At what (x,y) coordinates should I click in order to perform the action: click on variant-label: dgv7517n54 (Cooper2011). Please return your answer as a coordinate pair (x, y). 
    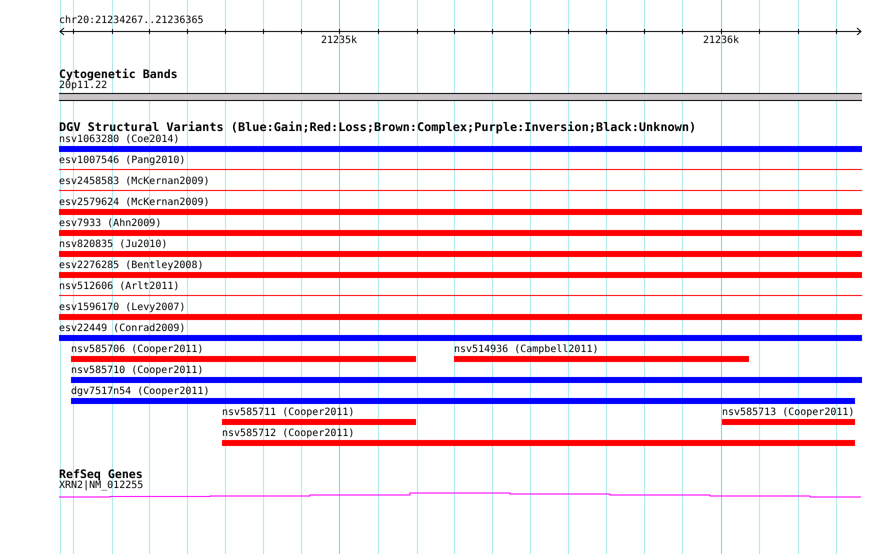
    Looking at the image, I should click on (140, 392).